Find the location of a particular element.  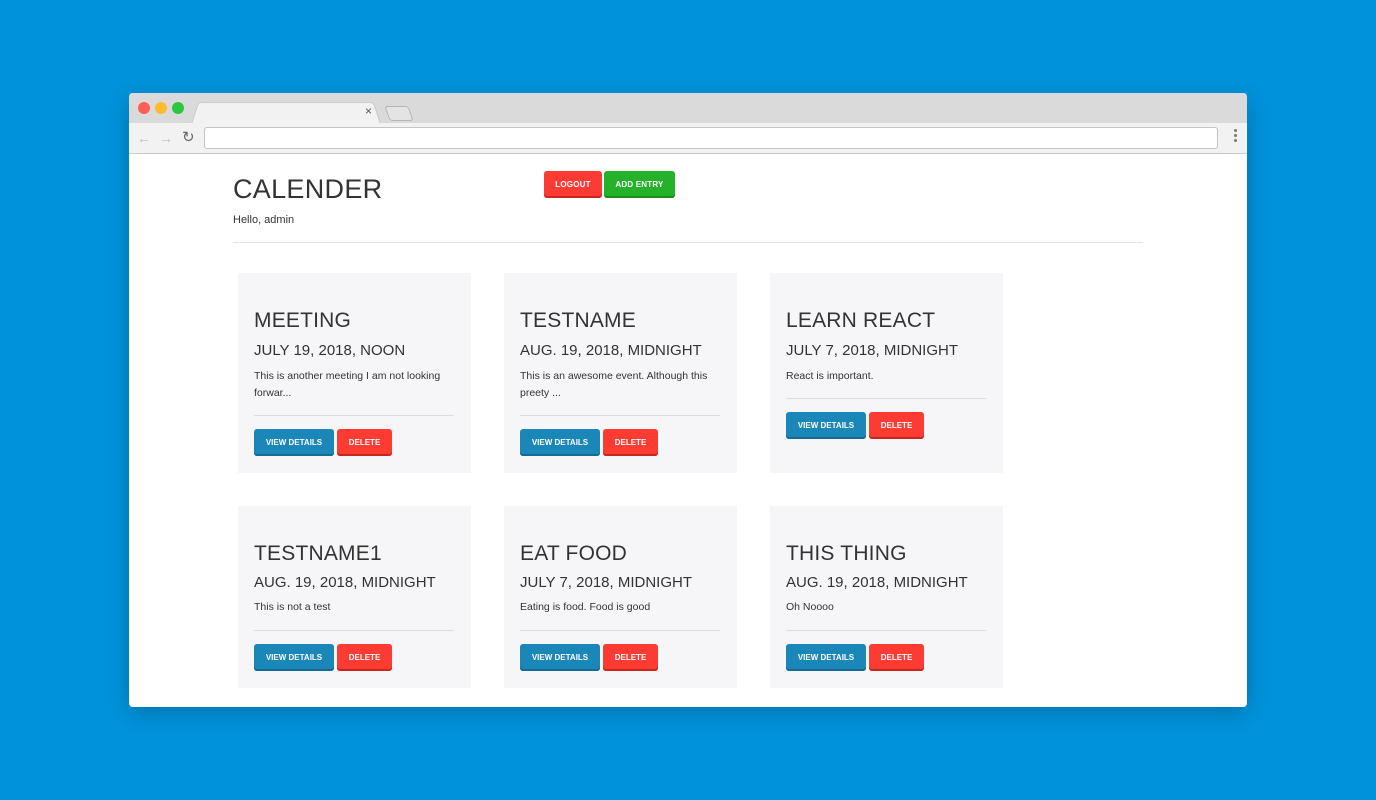

page-title: CALENDER is located at coordinates (308, 189).